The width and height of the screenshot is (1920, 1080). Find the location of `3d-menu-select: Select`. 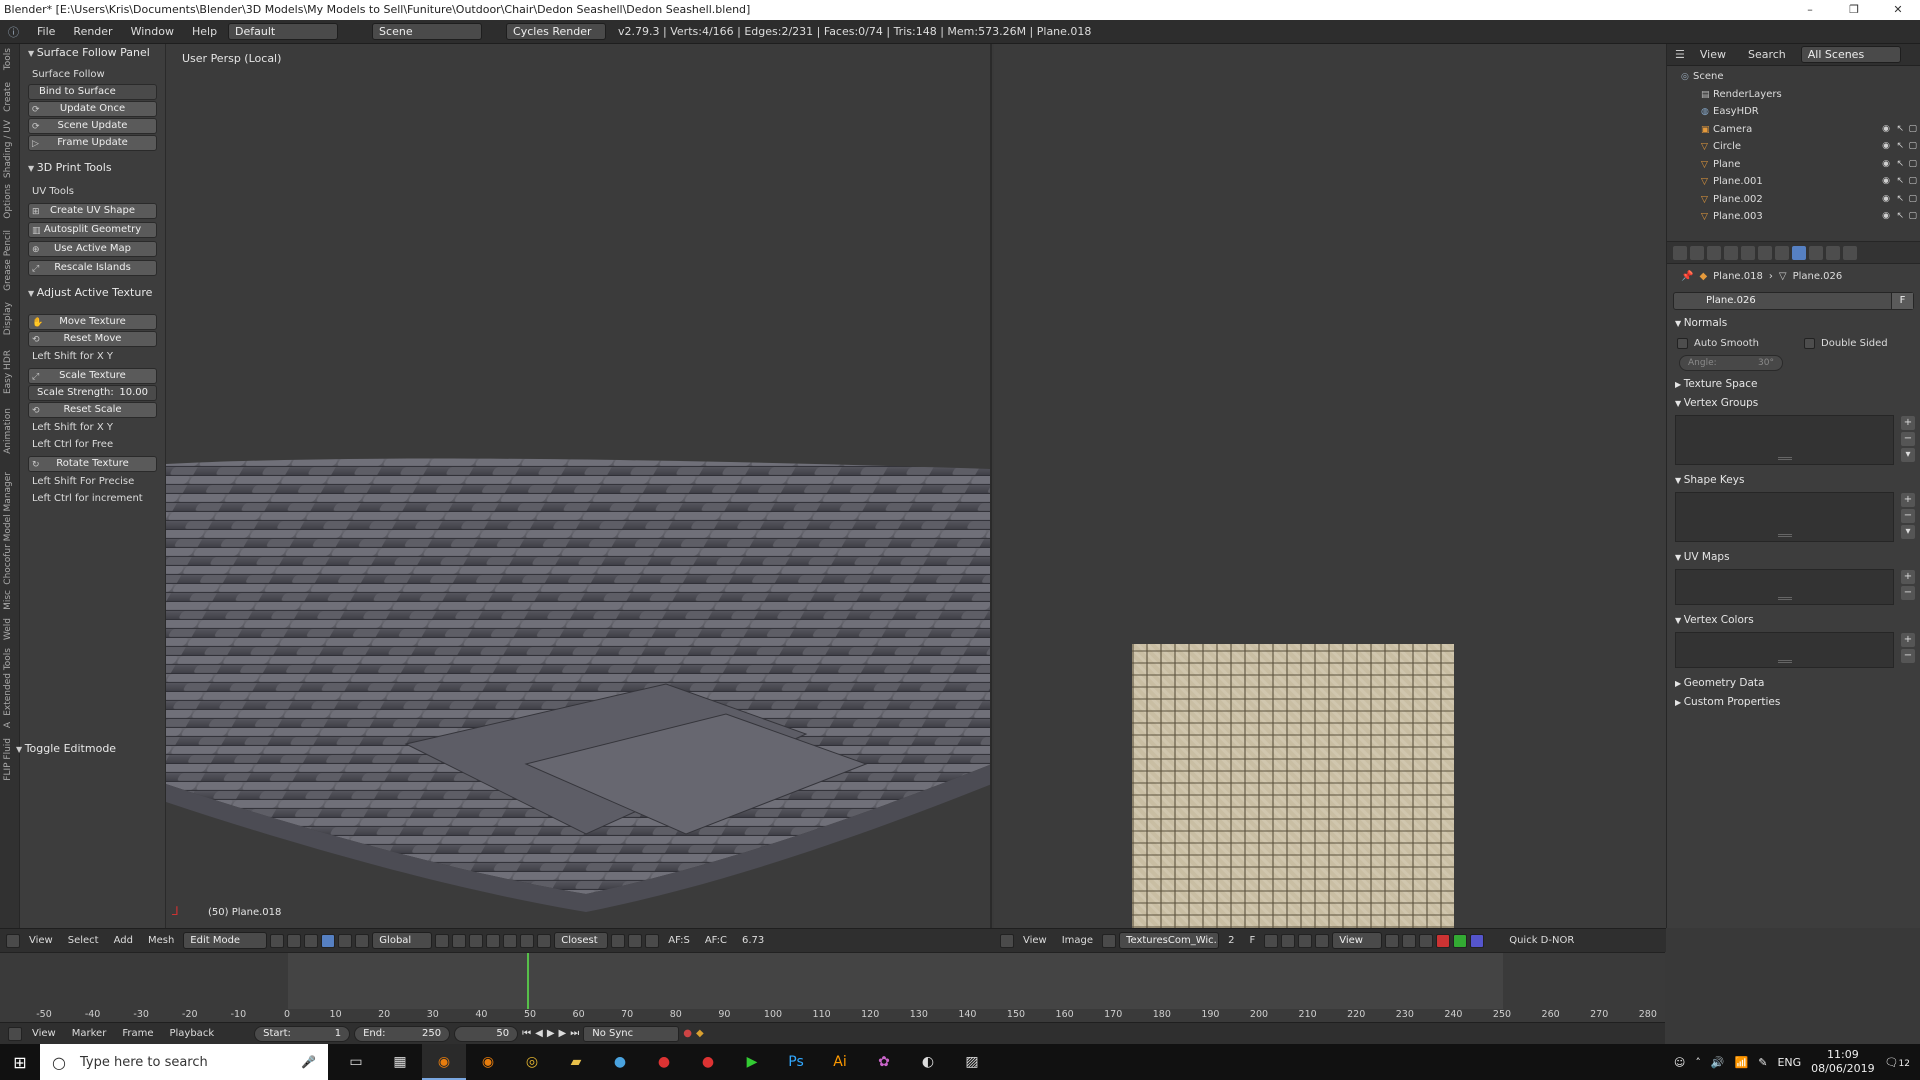

3d-menu-select: Select is located at coordinates (83, 940).